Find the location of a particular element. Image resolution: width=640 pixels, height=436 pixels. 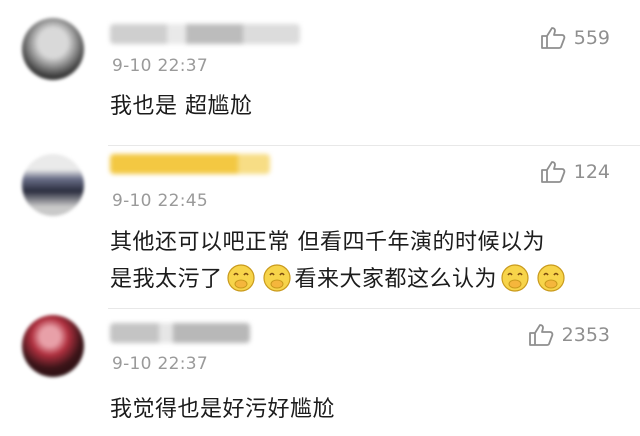

like-button: 2353 is located at coordinates (569, 335).